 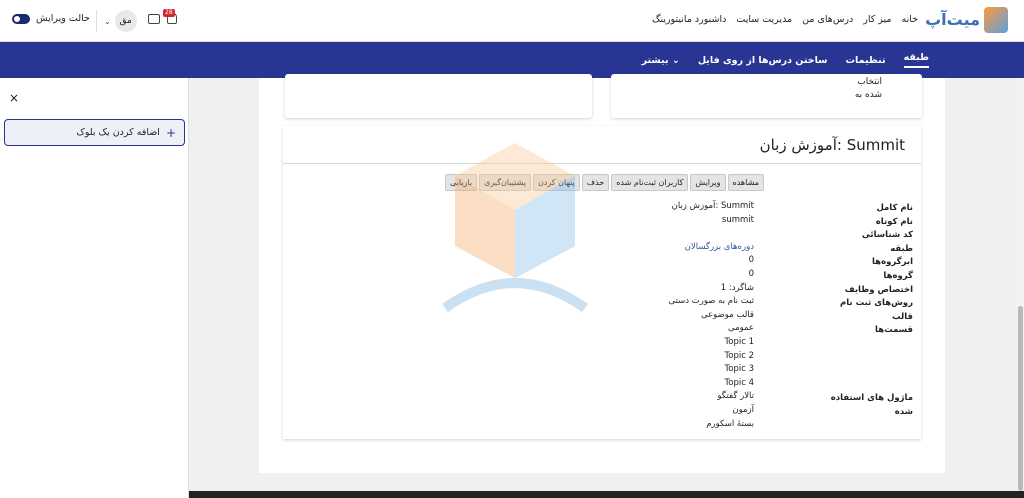 I want to click on label-idnumber: کد شناسائی, so click(x=887, y=235).